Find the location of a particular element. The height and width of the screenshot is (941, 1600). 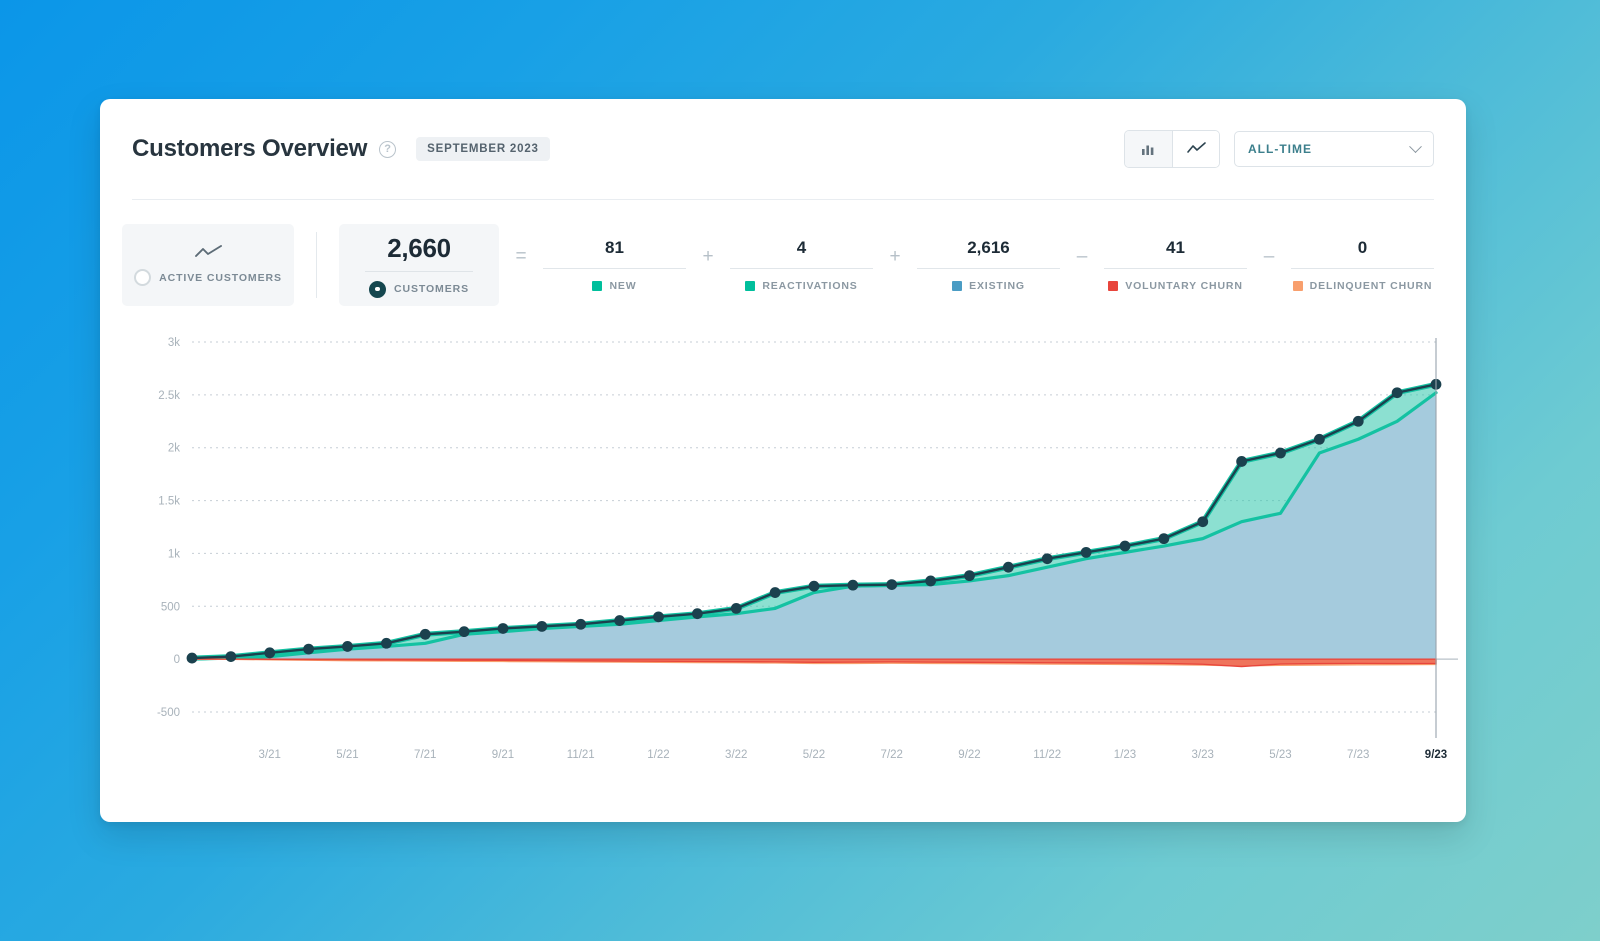

svg-text: 7/23 is located at coordinates (1358, 755).